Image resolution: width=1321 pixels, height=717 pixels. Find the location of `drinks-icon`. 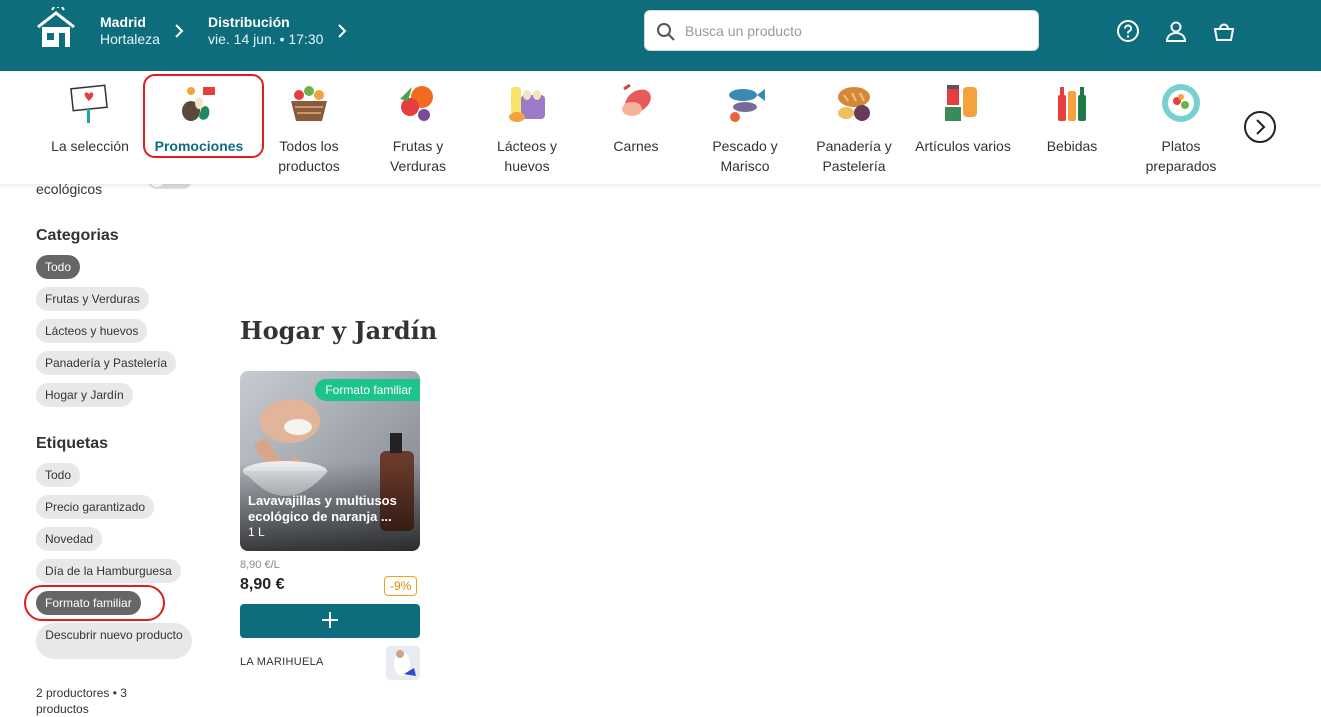

drinks-icon is located at coordinates (1072, 104).